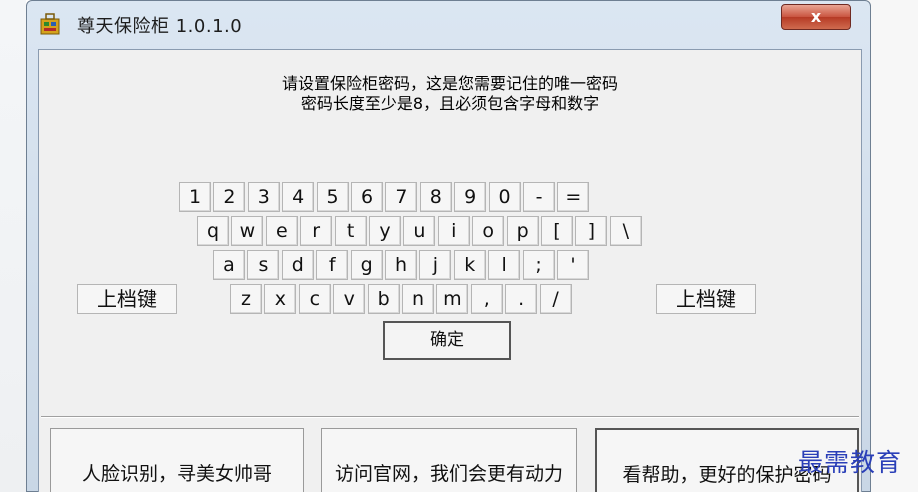  What do you see at coordinates (366, 265) in the screenshot?
I see `key-2-4: g` at bounding box center [366, 265].